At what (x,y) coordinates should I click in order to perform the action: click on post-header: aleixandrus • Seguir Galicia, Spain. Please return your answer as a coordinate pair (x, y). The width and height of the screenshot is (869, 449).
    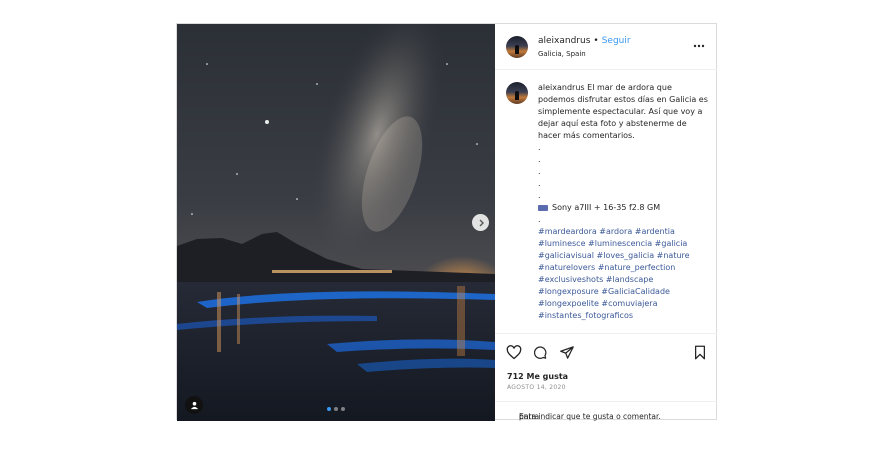
    Looking at the image, I should click on (606, 47).